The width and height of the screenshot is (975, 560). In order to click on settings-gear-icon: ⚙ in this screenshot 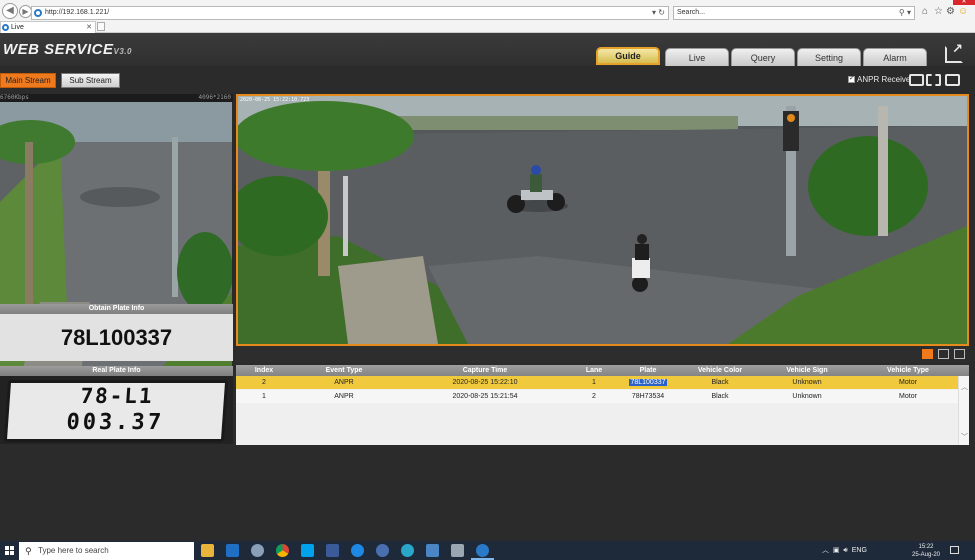, I will do `click(951, 12)`.